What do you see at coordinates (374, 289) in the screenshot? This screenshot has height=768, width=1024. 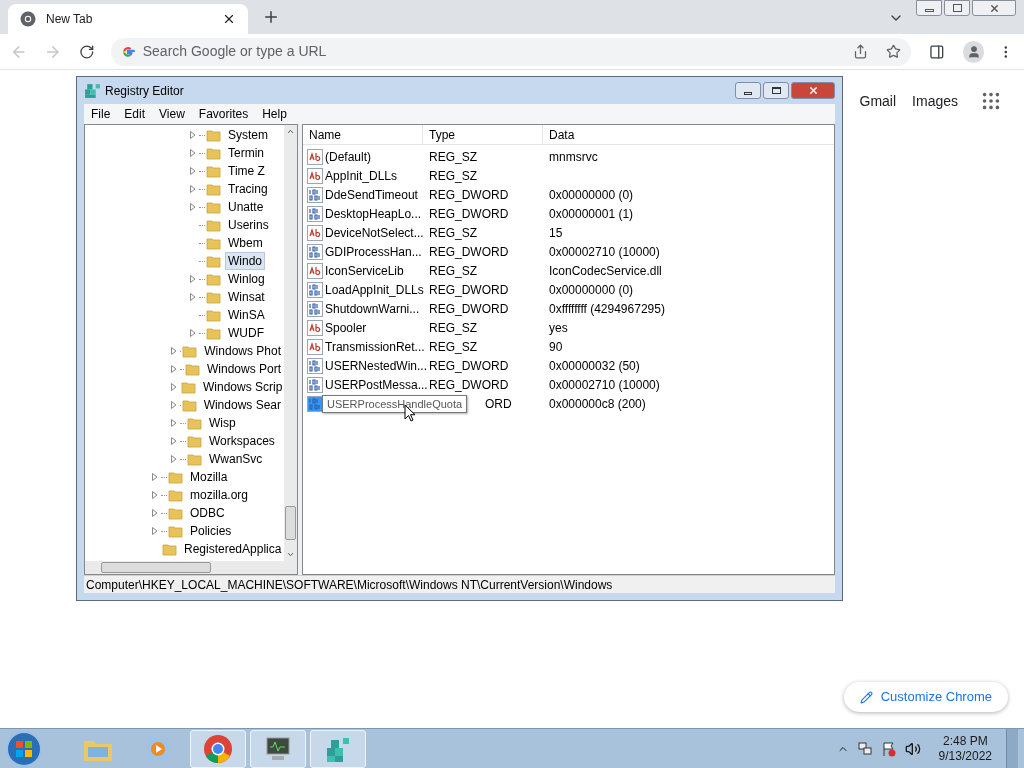 I see `value-name: LoadAppInit_DLLs` at bounding box center [374, 289].